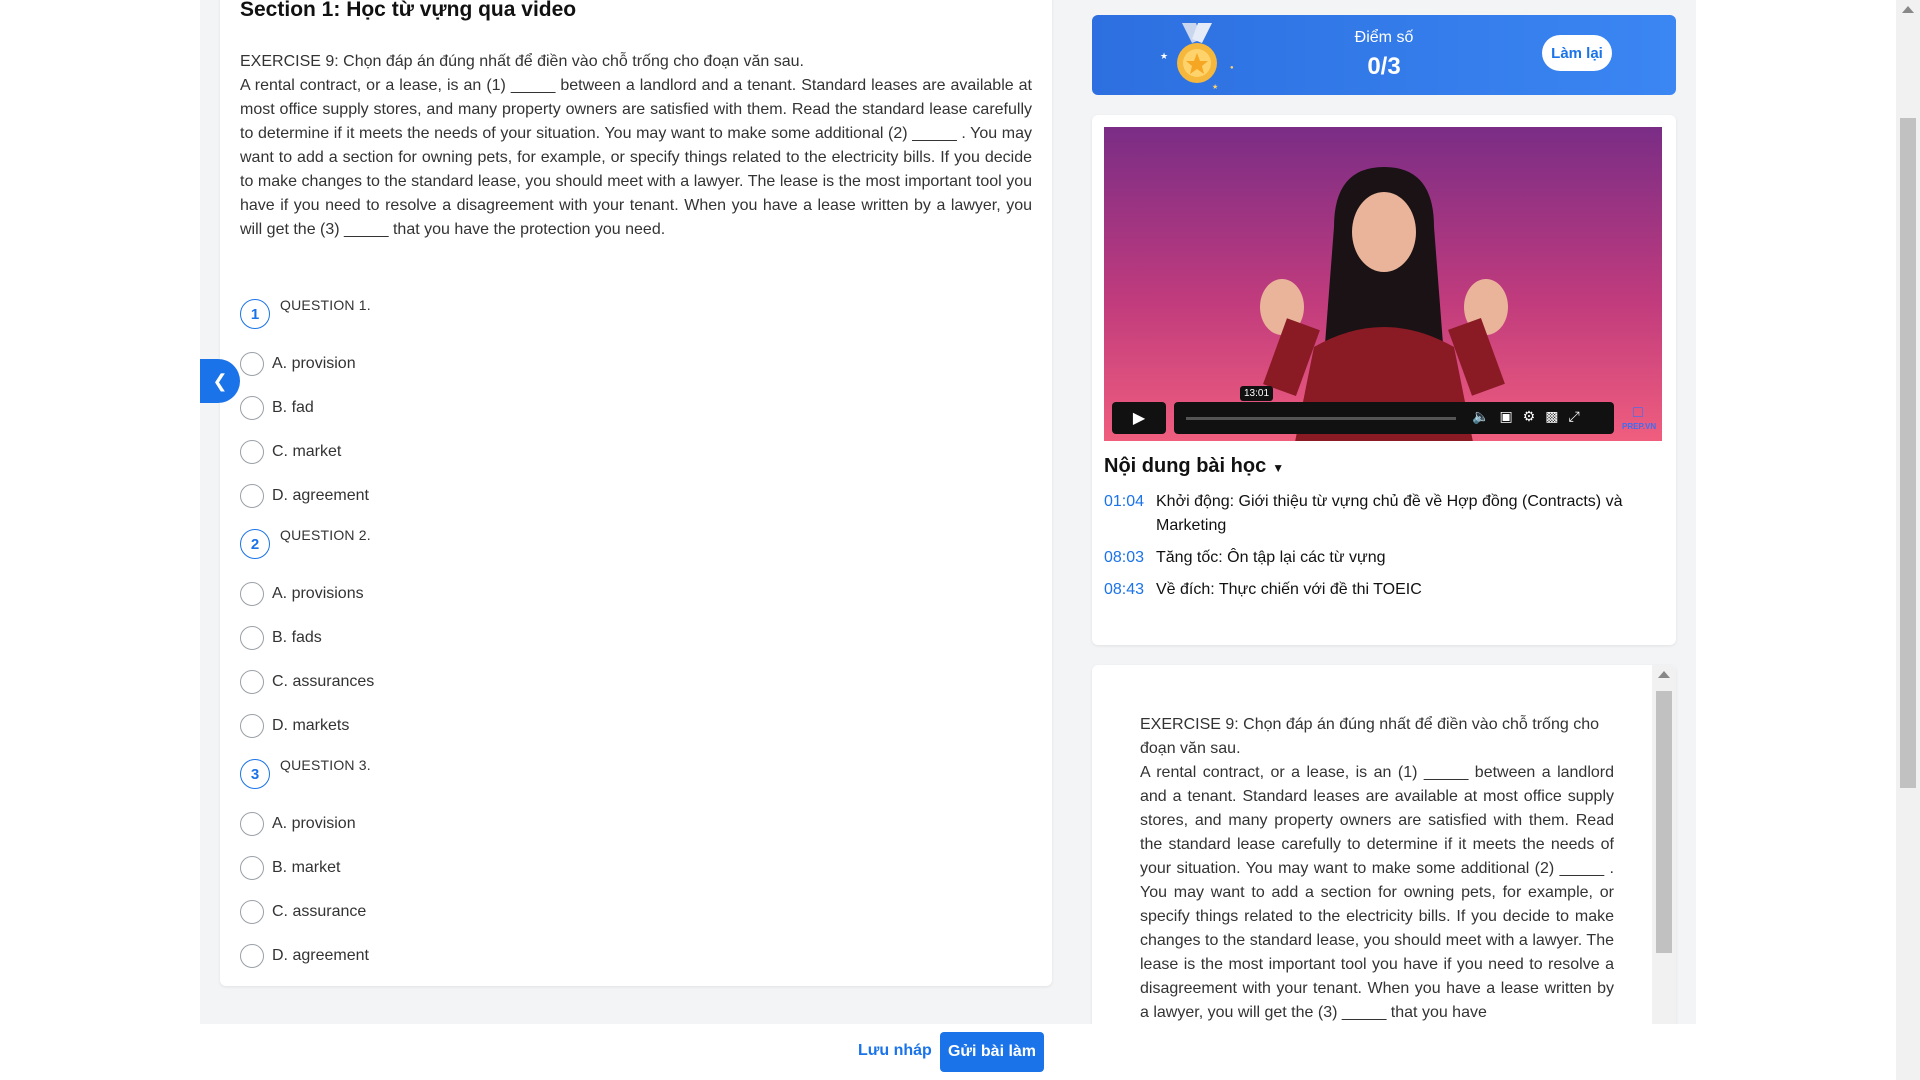  Describe the element at coordinates (325, 535) in the screenshot. I see `question-label: QUESTION 2.` at that location.